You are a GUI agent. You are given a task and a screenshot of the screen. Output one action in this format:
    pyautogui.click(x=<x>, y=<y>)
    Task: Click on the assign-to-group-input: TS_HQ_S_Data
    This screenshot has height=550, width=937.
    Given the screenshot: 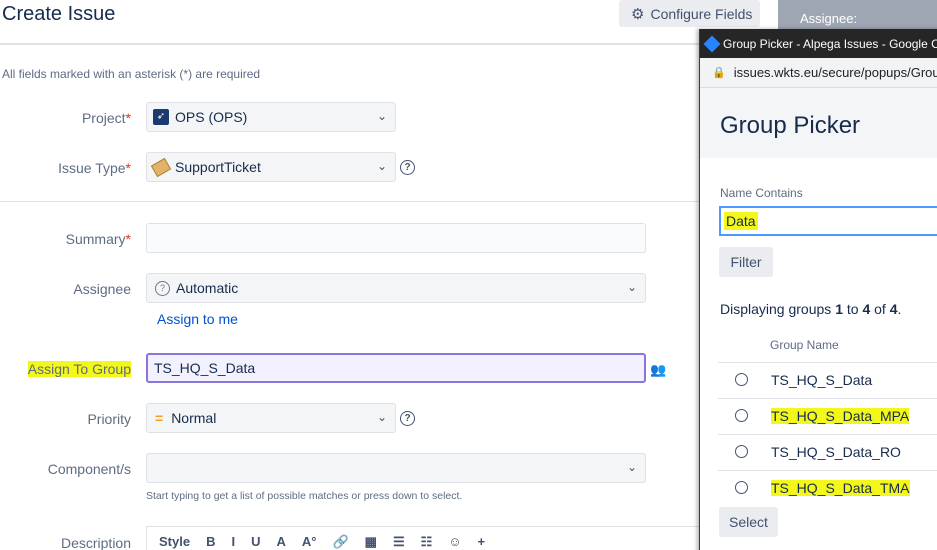 What is the action you would take?
    pyautogui.click(x=396, y=368)
    